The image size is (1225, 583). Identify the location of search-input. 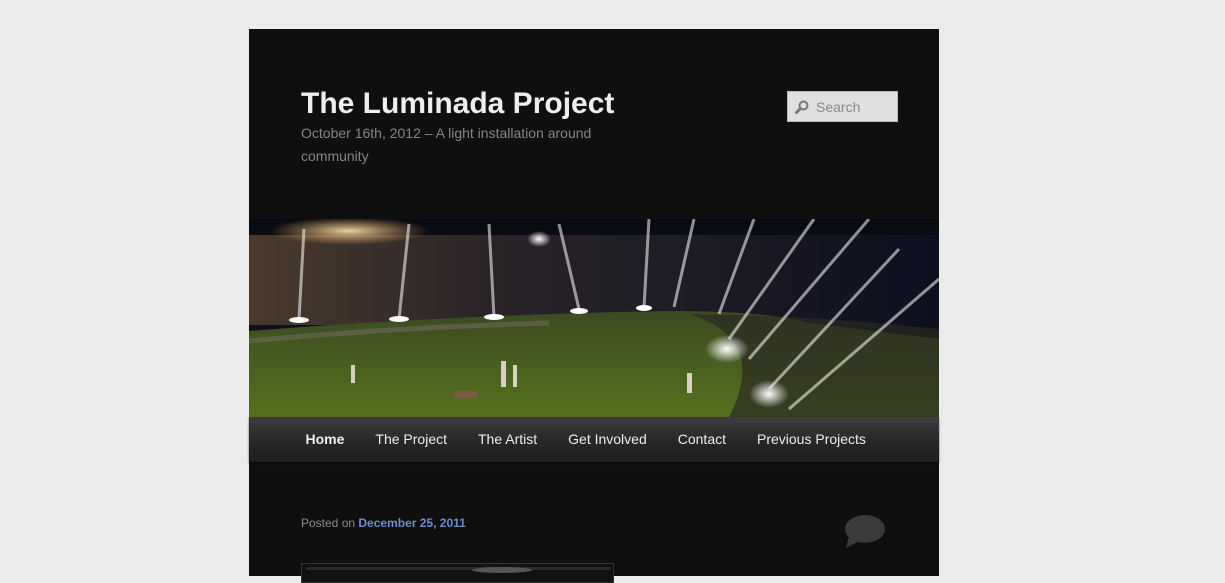
(842, 106).